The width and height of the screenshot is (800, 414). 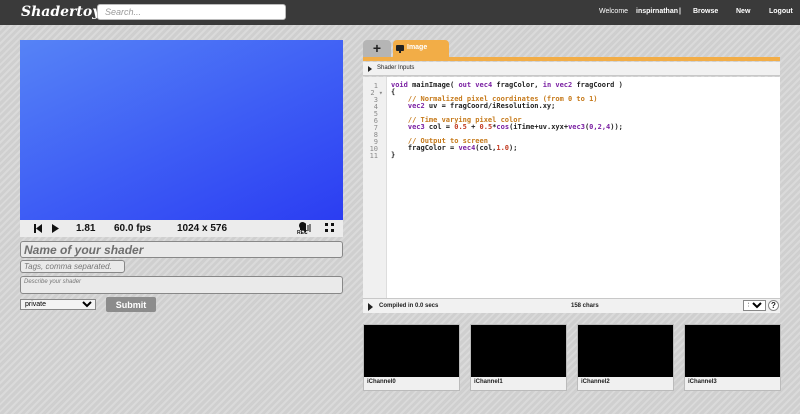 I want to click on player-controls: 1.81 60.0 fps 1024 x 576 REC, so click(x=181, y=228).